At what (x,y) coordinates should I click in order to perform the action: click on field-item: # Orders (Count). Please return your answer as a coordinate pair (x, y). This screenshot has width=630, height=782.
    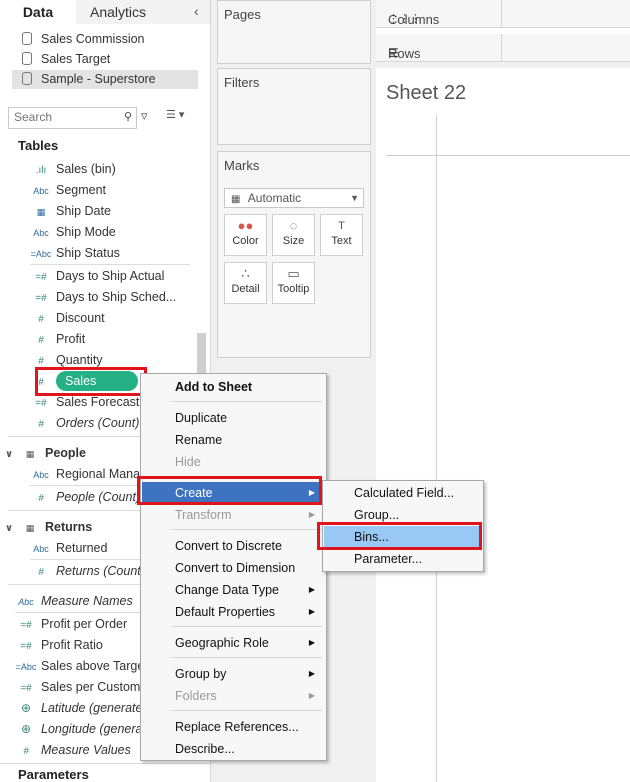
    Looking at the image, I should click on (84, 423).